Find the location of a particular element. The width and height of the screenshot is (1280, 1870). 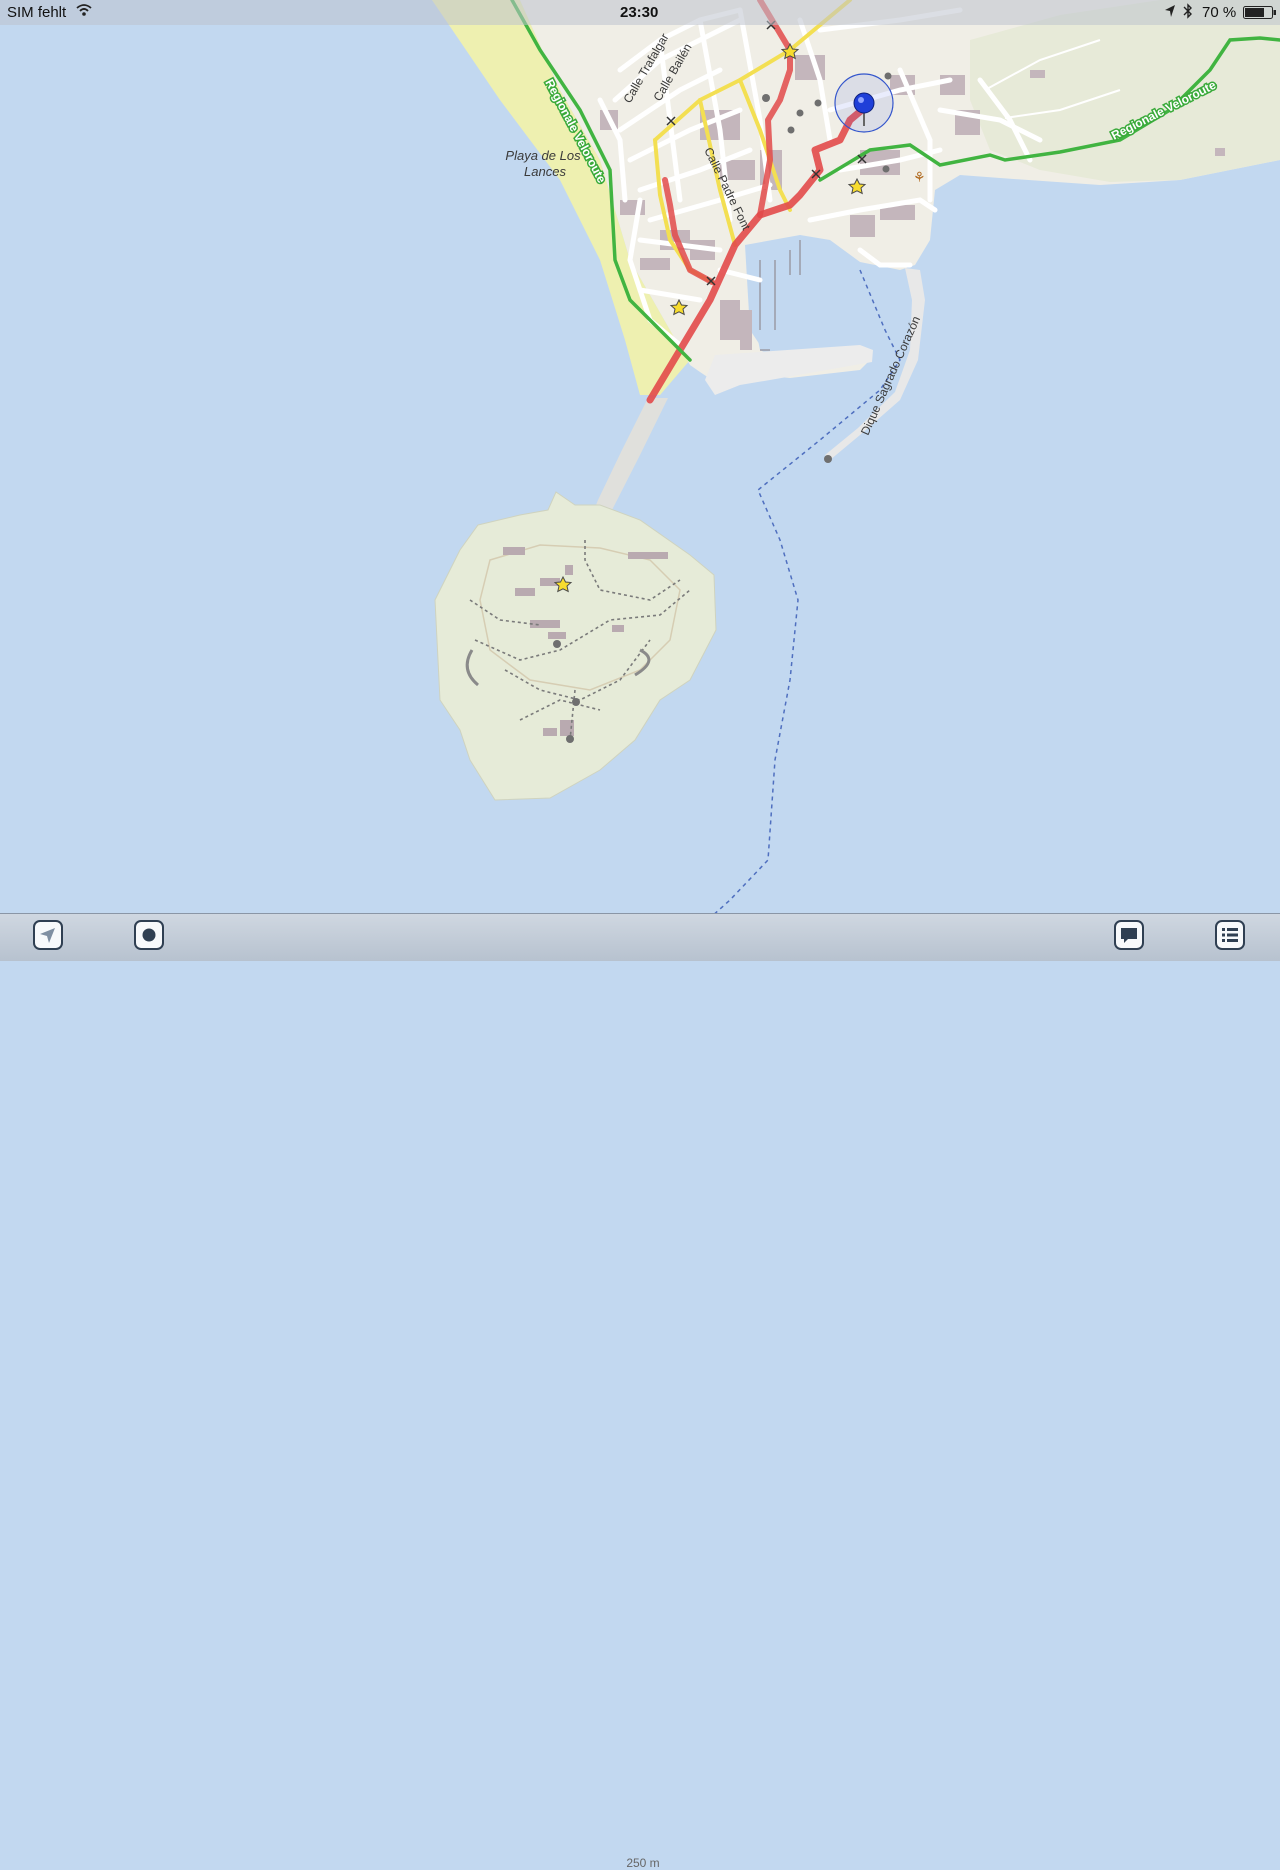

status-bar: SIM fehlt 23:30 70 % is located at coordinates (640, 12).